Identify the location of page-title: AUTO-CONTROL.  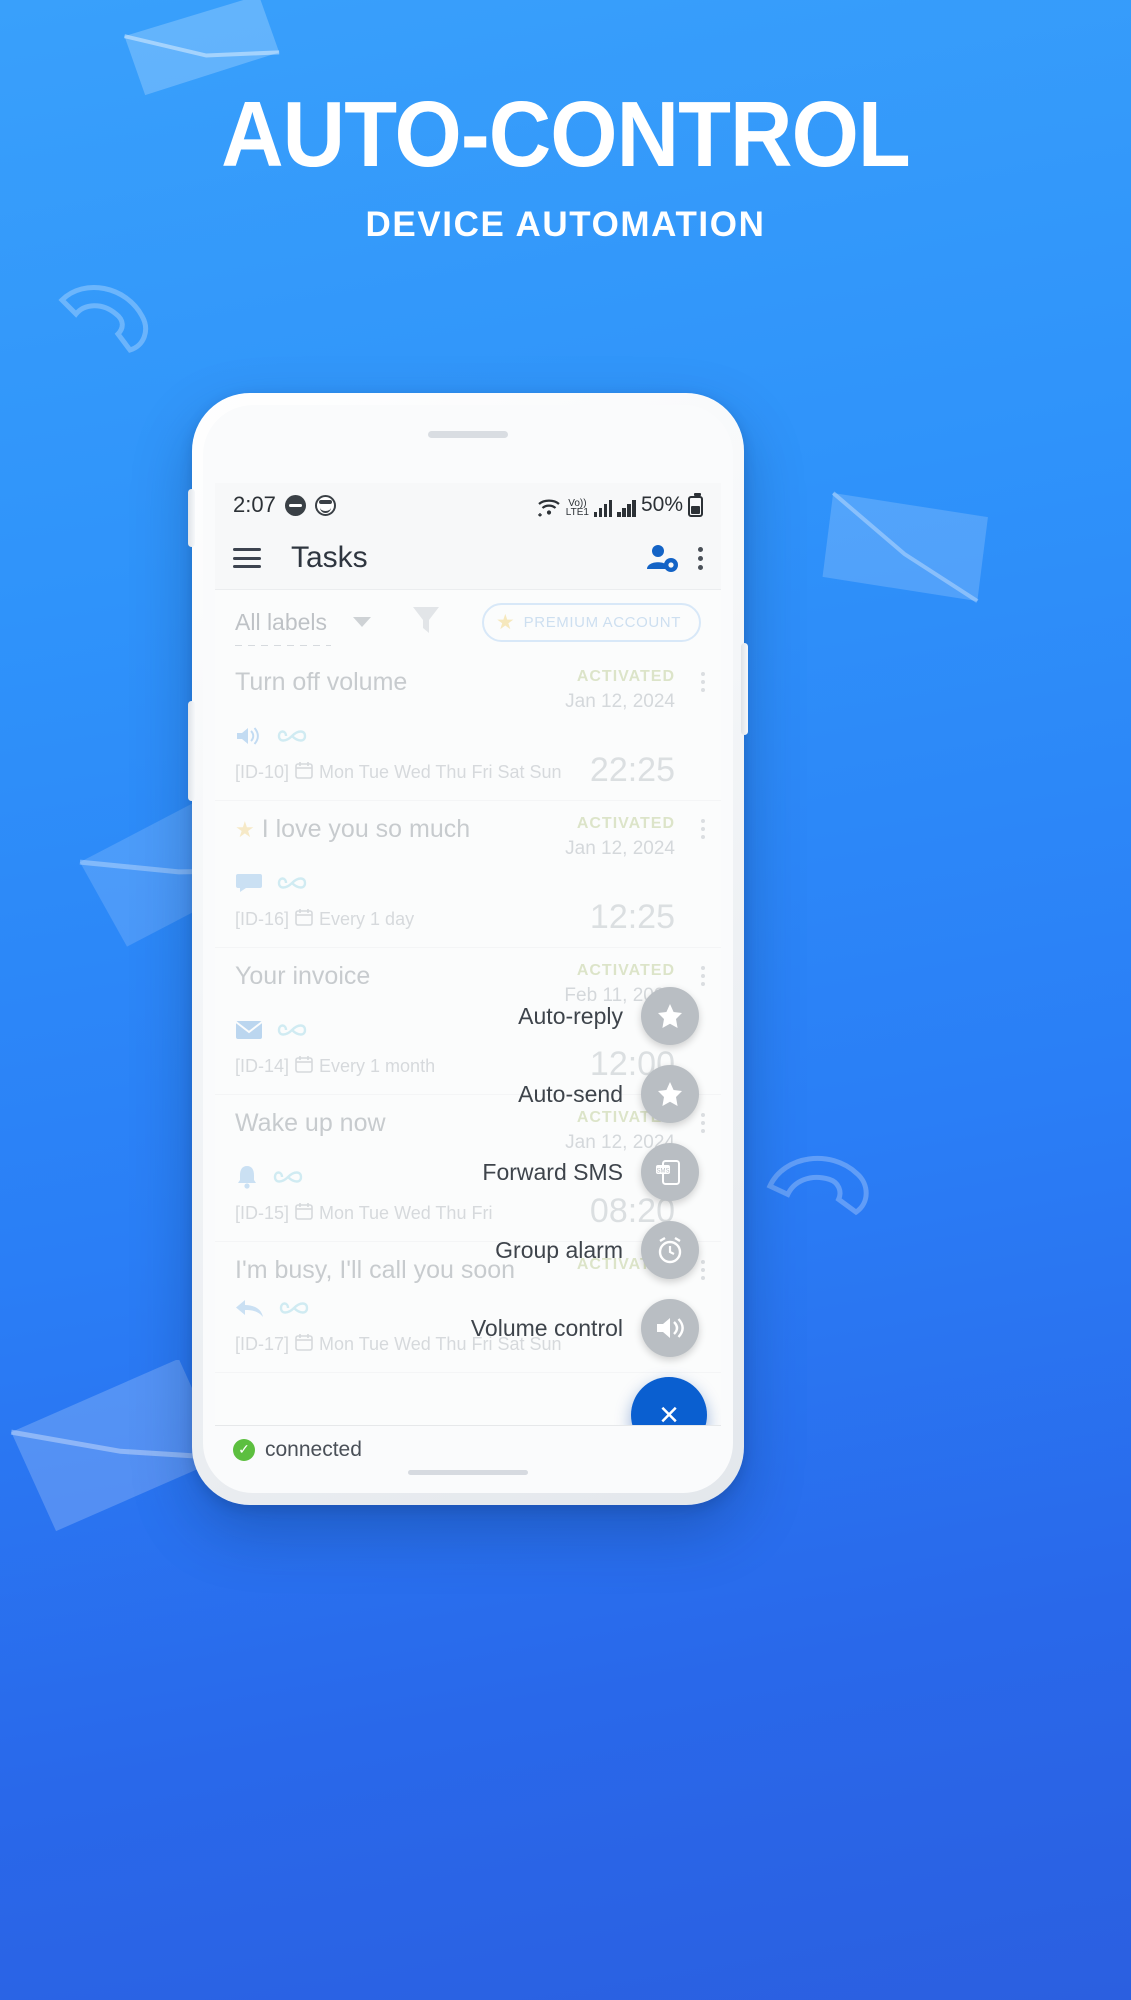
(566, 134).